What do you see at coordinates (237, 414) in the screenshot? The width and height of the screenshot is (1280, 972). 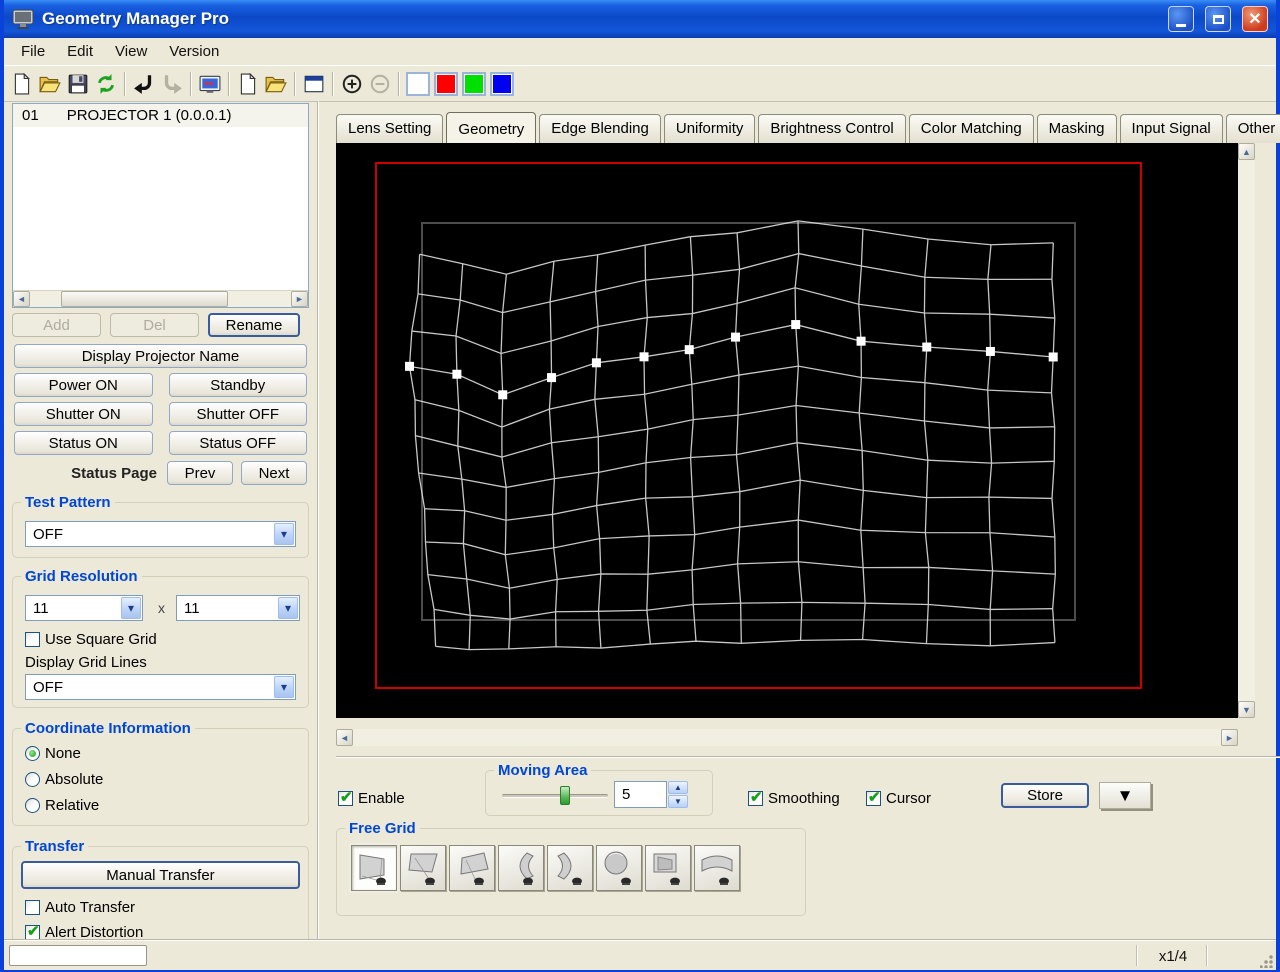 I see `shutter-off-button: Shutter OFF` at bounding box center [237, 414].